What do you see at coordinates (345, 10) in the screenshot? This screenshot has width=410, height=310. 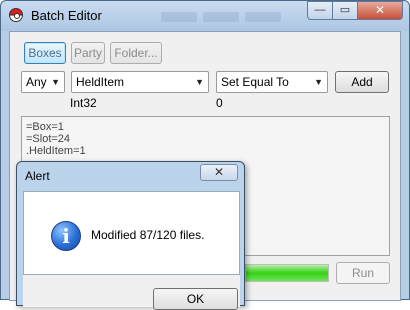 I see `maximize-button: ▭` at bounding box center [345, 10].